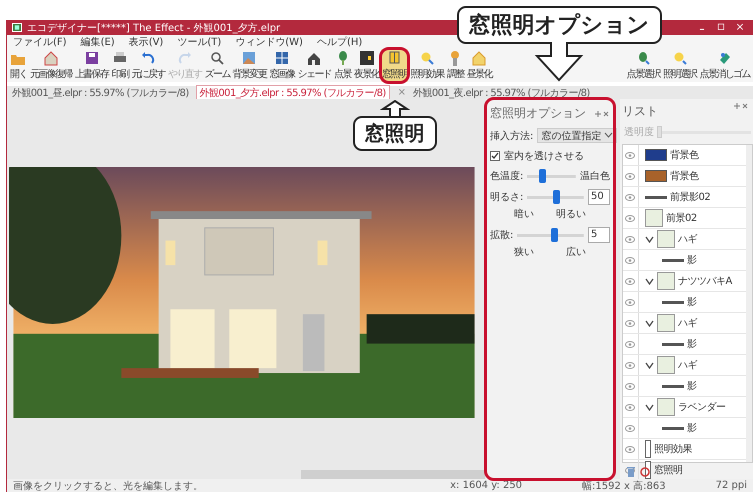 Image resolution: width=753 pixels, height=492 pixels. What do you see at coordinates (599, 197) in the screenshot?
I see `value-field: 50` at bounding box center [599, 197].